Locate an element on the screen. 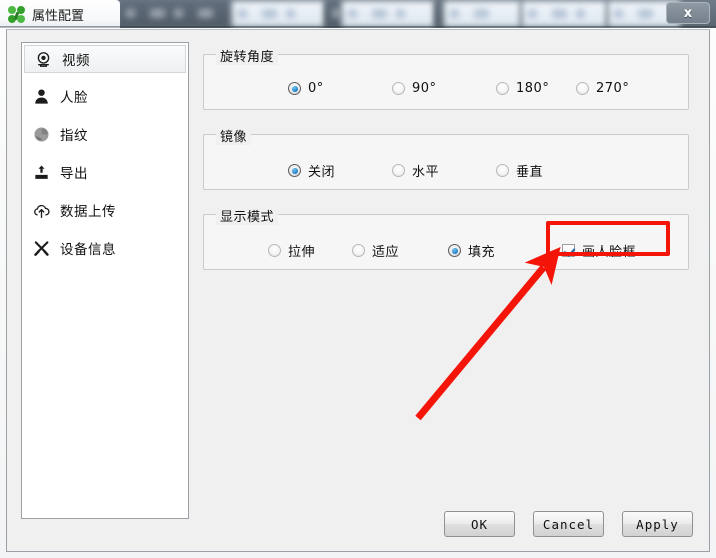 The height and width of the screenshot is (558, 716). tools-icon is located at coordinates (41, 248).